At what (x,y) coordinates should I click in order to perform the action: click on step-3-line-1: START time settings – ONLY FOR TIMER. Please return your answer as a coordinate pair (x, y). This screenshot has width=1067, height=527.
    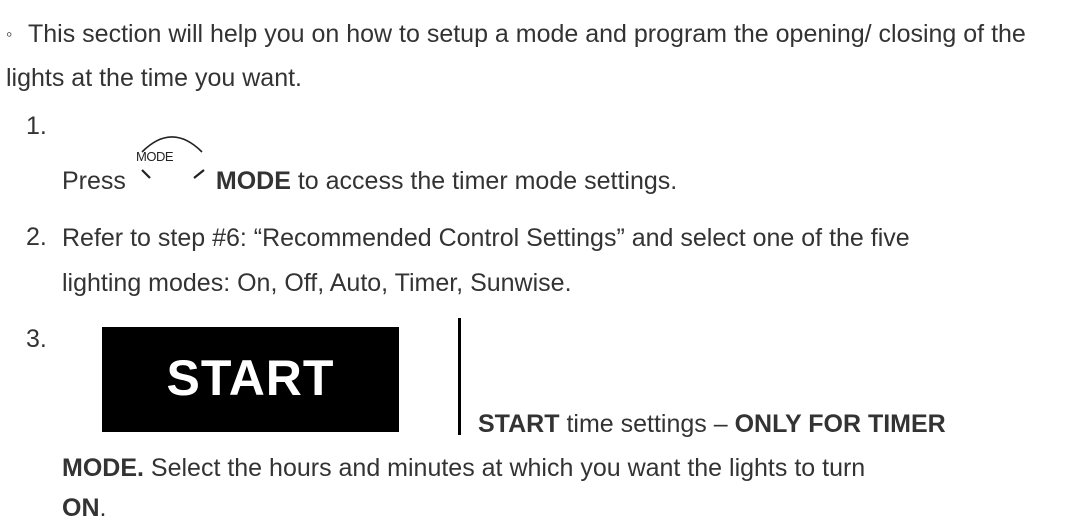
    Looking at the image, I should click on (712, 424).